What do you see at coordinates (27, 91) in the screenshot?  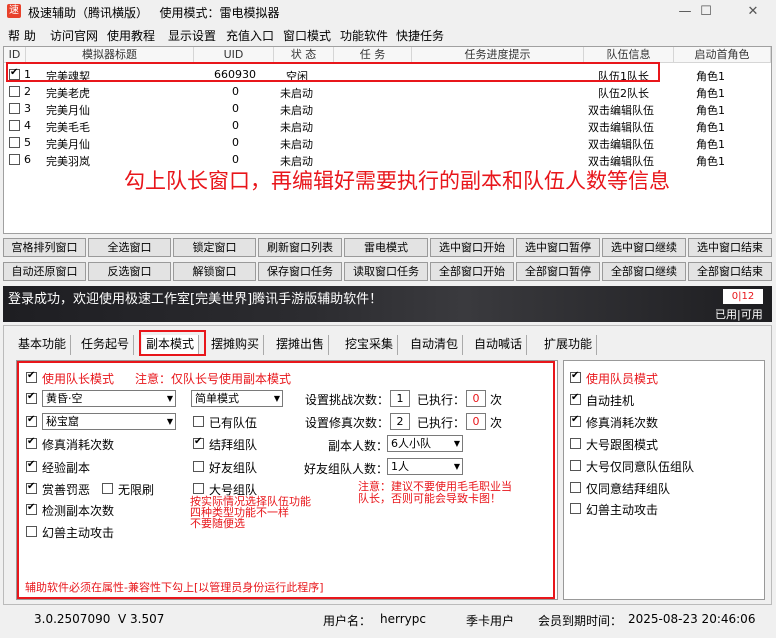 I see `row-id: 2` at bounding box center [27, 91].